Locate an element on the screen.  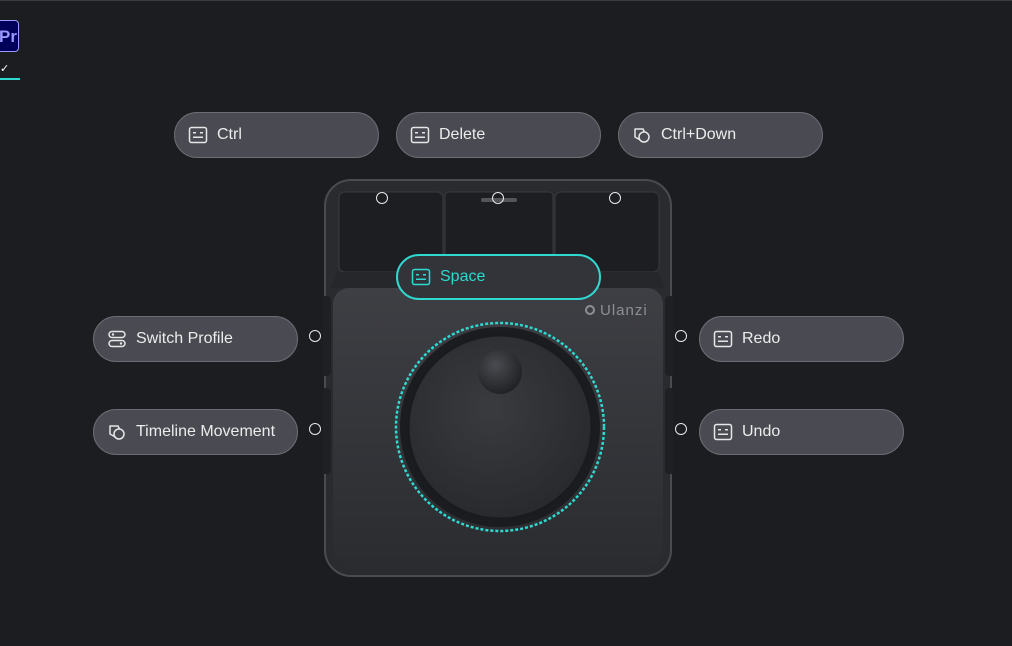
premiere-pro-icon: Pr is located at coordinates (9, 36).